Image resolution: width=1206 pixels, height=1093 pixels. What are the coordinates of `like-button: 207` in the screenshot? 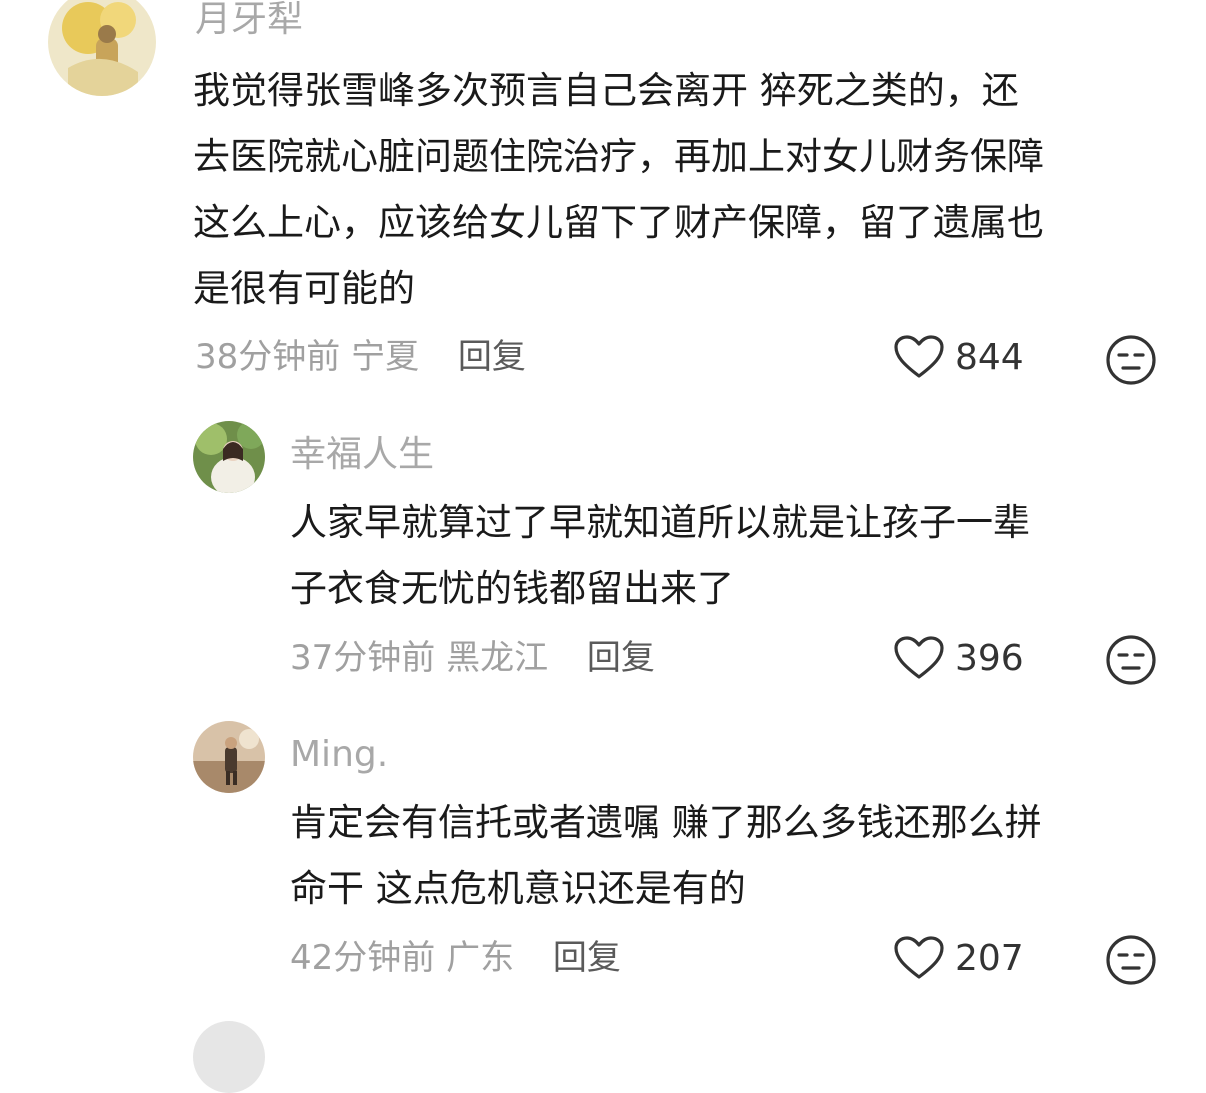 It's located at (958, 958).